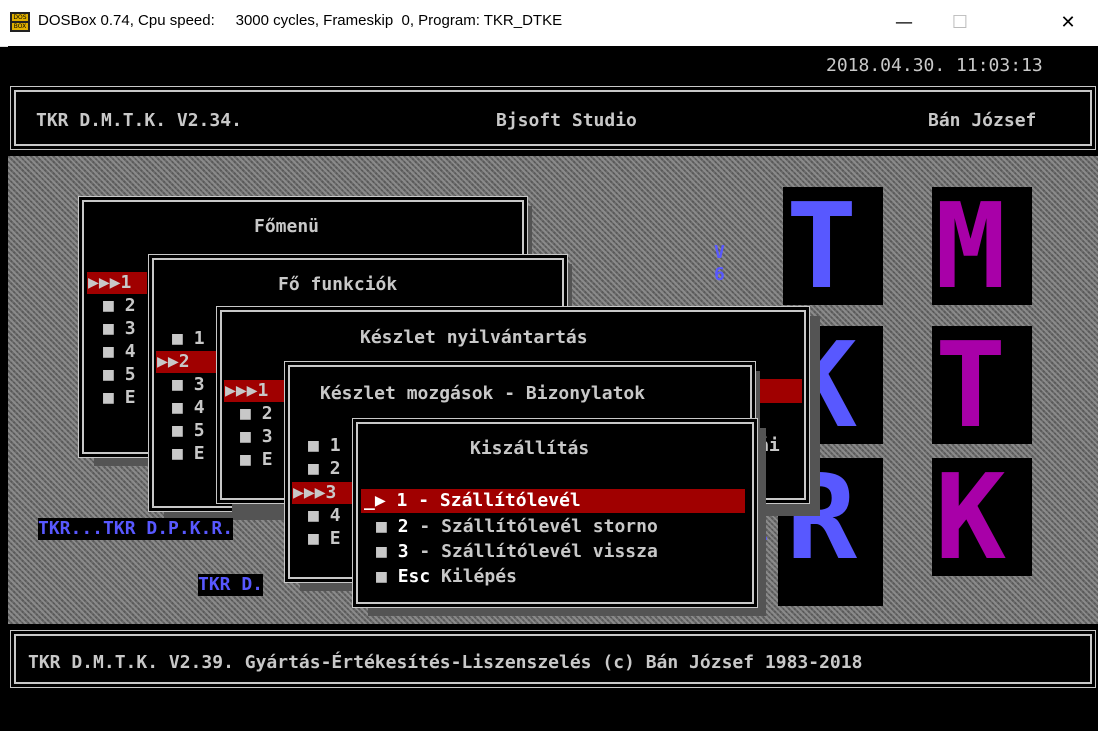  What do you see at coordinates (188, 339) in the screenshot?
I see `menu-functions-item: ■ 1` at bounding box center [188, 339].